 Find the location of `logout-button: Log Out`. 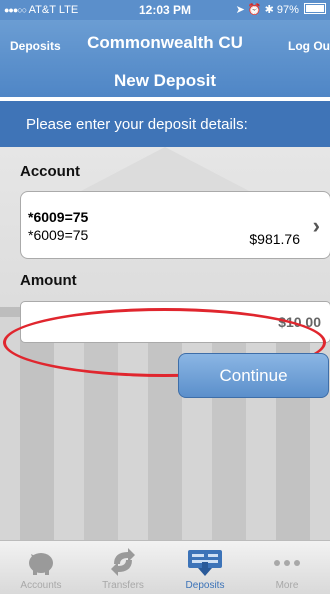

logout-button: Log Out is located at coordinates (309, 46).